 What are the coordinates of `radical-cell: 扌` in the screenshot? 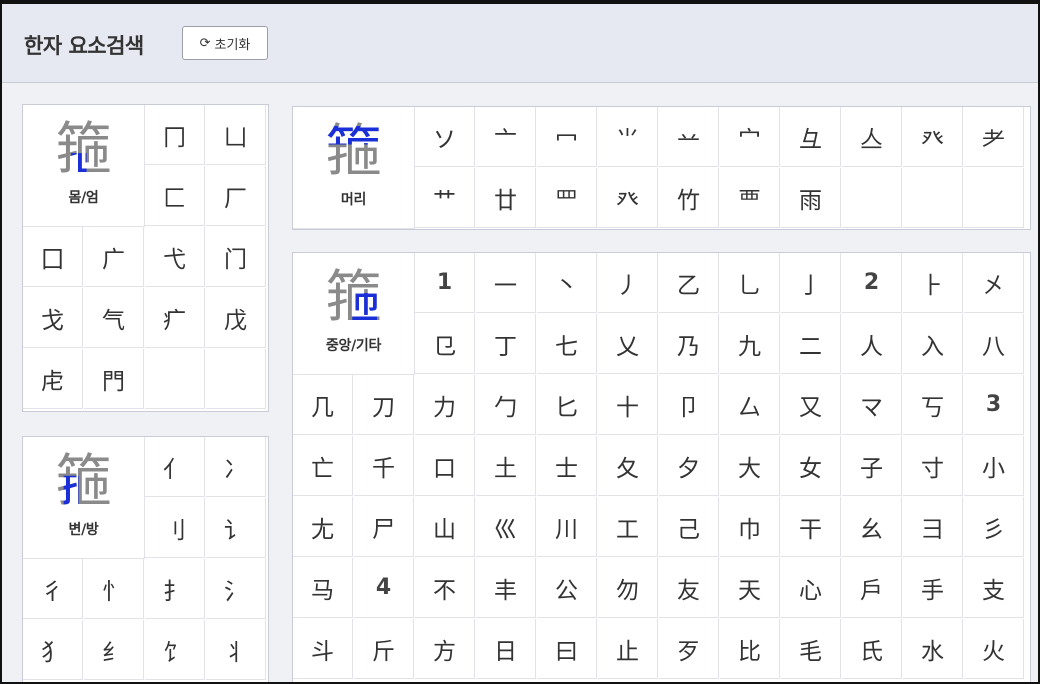 It's located at (175, 589).